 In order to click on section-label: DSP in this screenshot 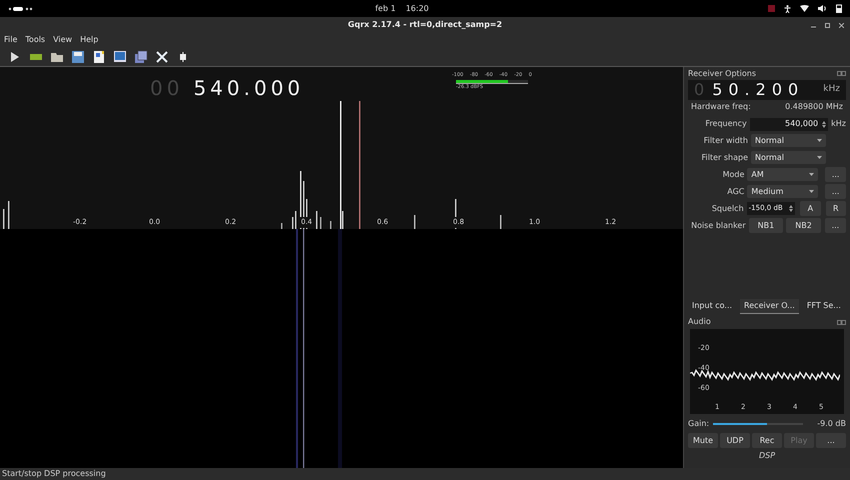, I will do `click(767, 456)`.